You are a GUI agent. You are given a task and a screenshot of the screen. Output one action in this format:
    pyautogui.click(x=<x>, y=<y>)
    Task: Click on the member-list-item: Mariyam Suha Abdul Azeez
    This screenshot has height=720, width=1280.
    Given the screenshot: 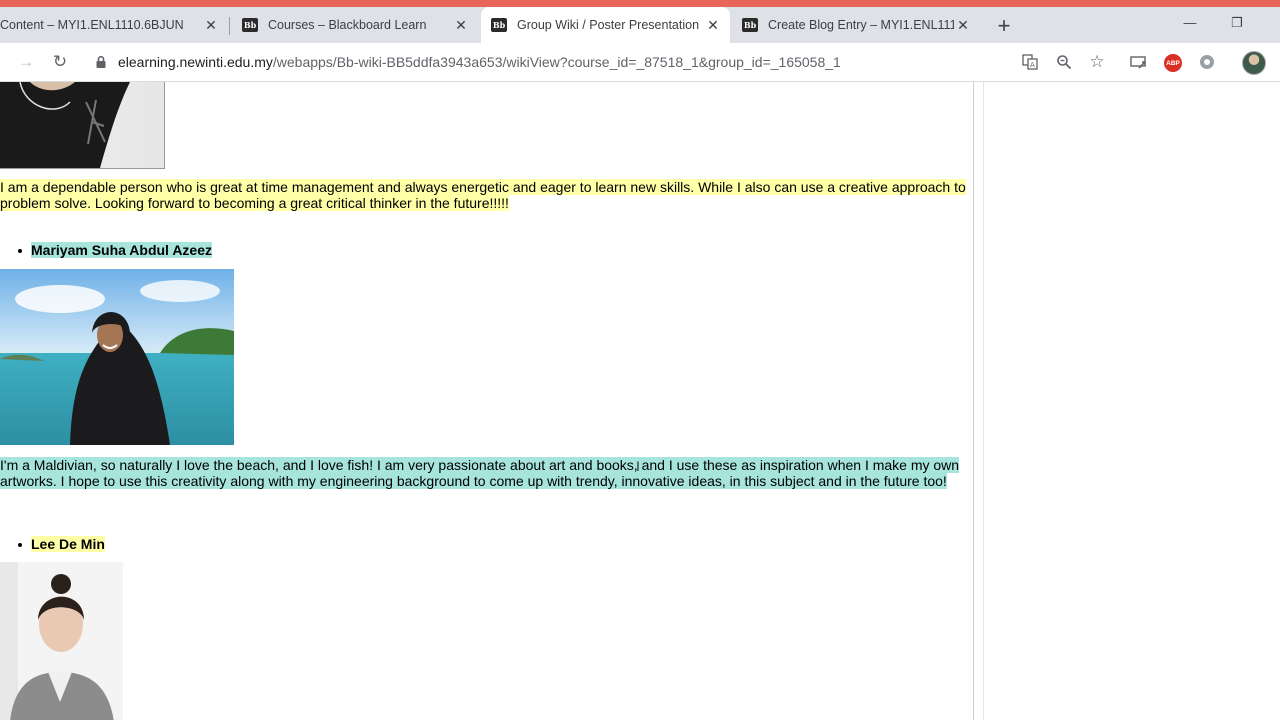 What is the action you would take?
    pyautogui.click(x=115, y=250)
    